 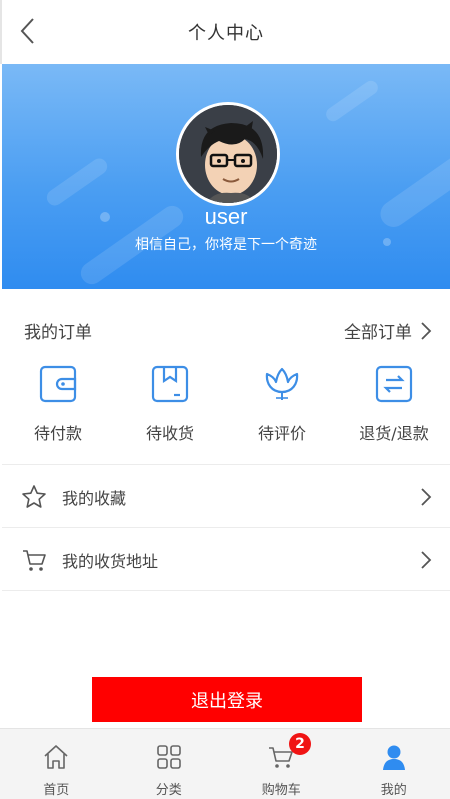 I want to click on tab-home: 首页, so click(x=56, y=764).